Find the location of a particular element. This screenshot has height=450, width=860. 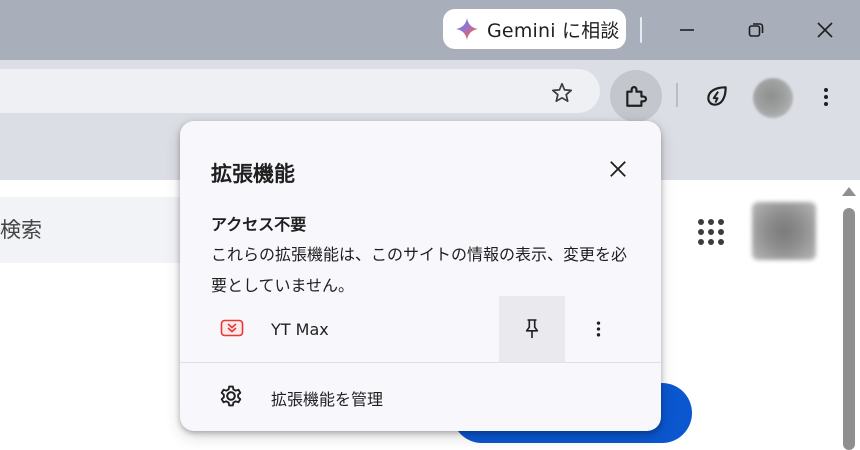

profile-avatar is located at coordinates (773, 98).